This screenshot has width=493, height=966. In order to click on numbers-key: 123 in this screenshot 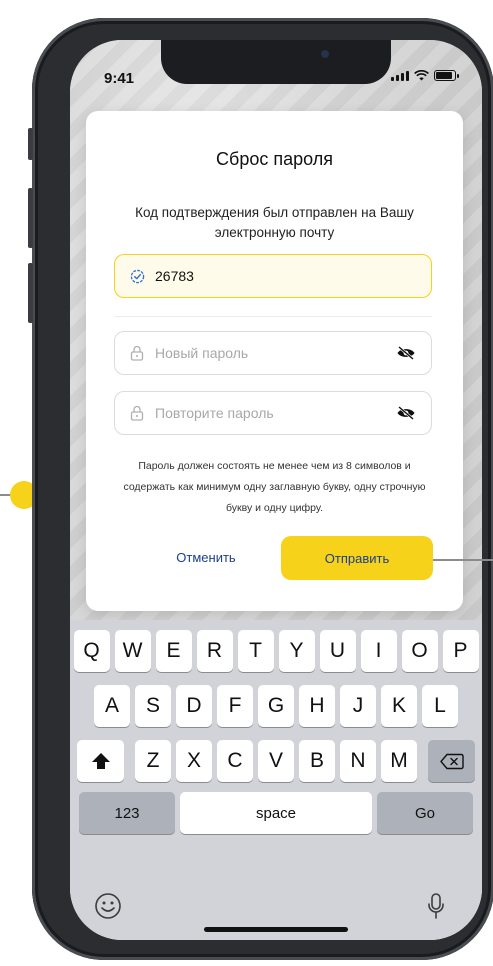, I will do `click(127, 813)`.